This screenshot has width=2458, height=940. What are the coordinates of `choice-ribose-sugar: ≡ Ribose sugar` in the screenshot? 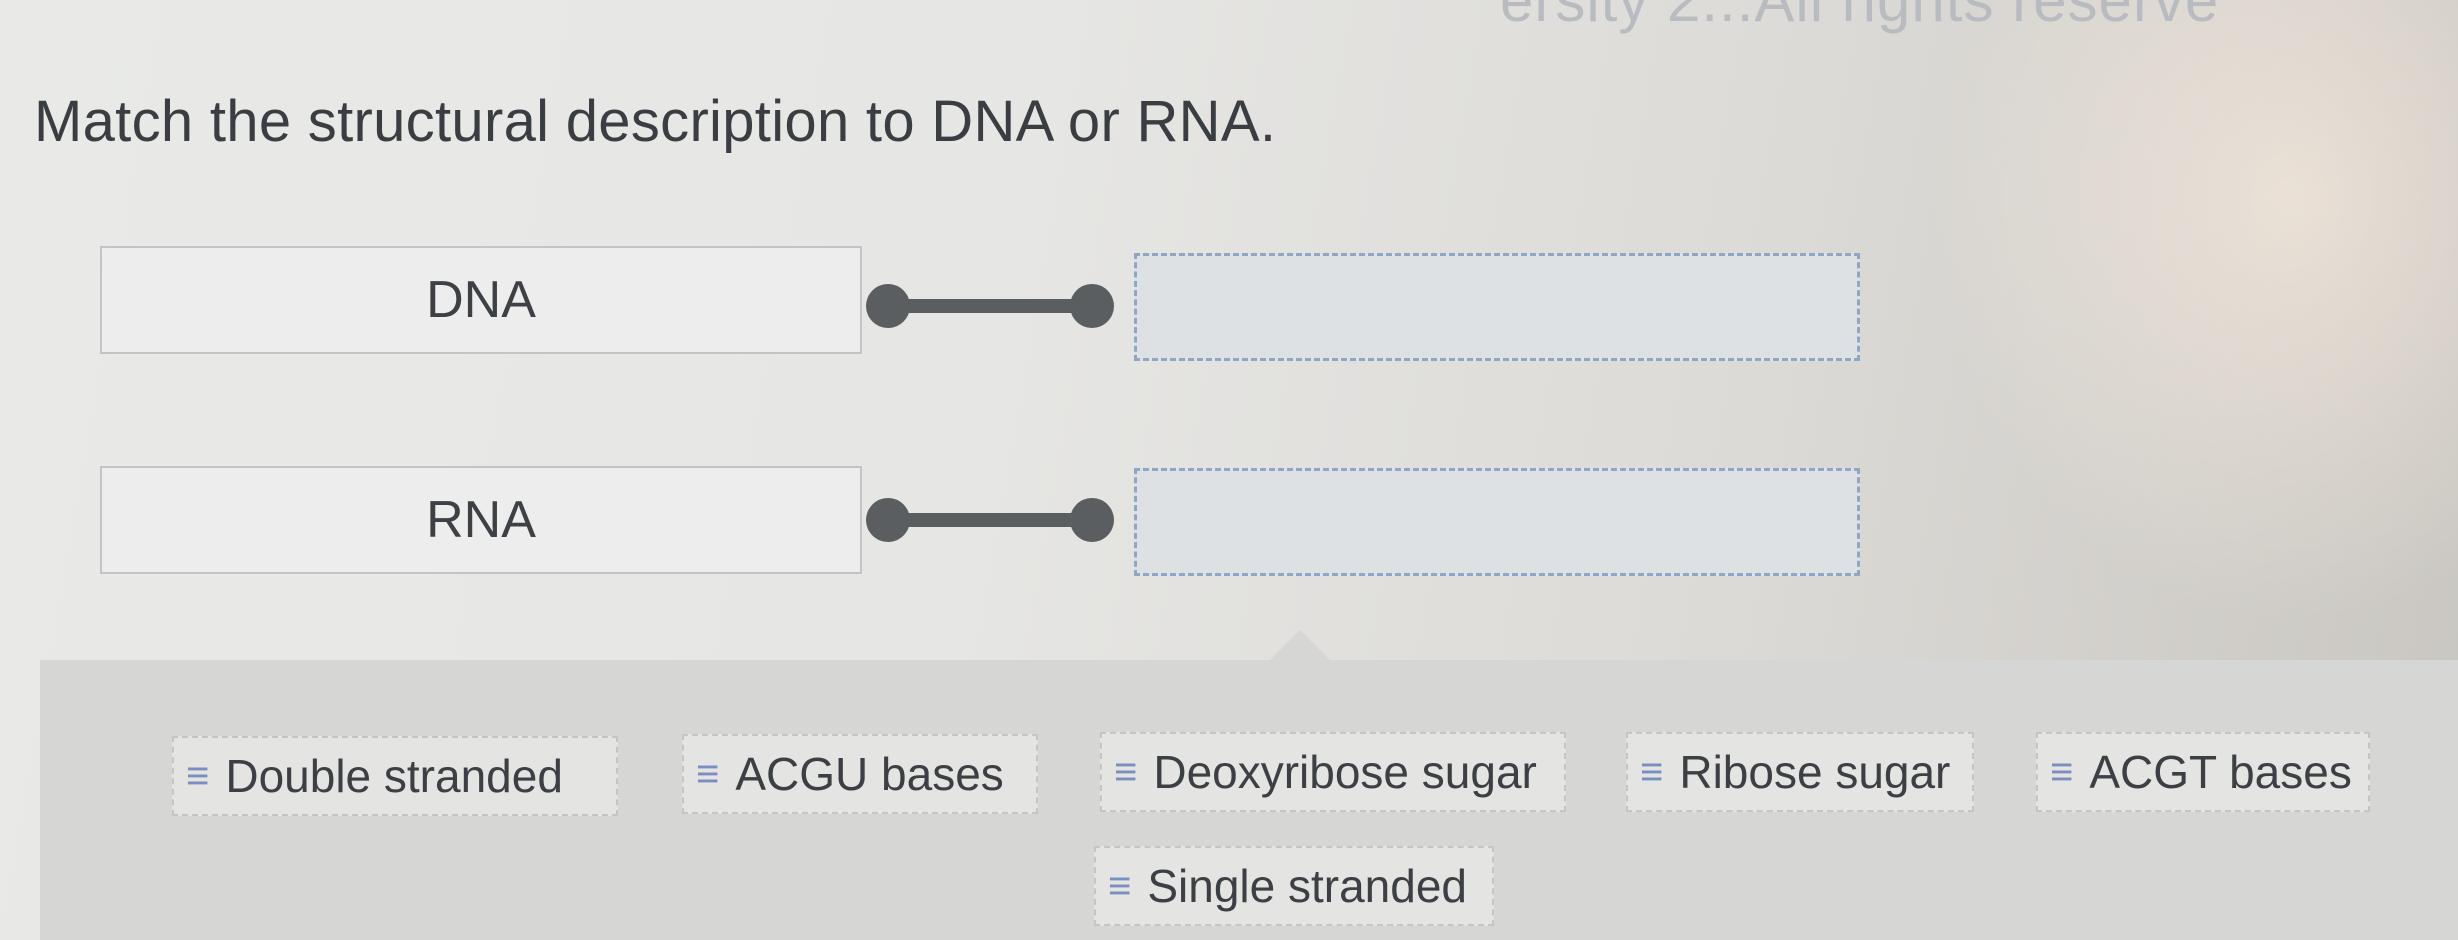 It's located at (1800, 772).